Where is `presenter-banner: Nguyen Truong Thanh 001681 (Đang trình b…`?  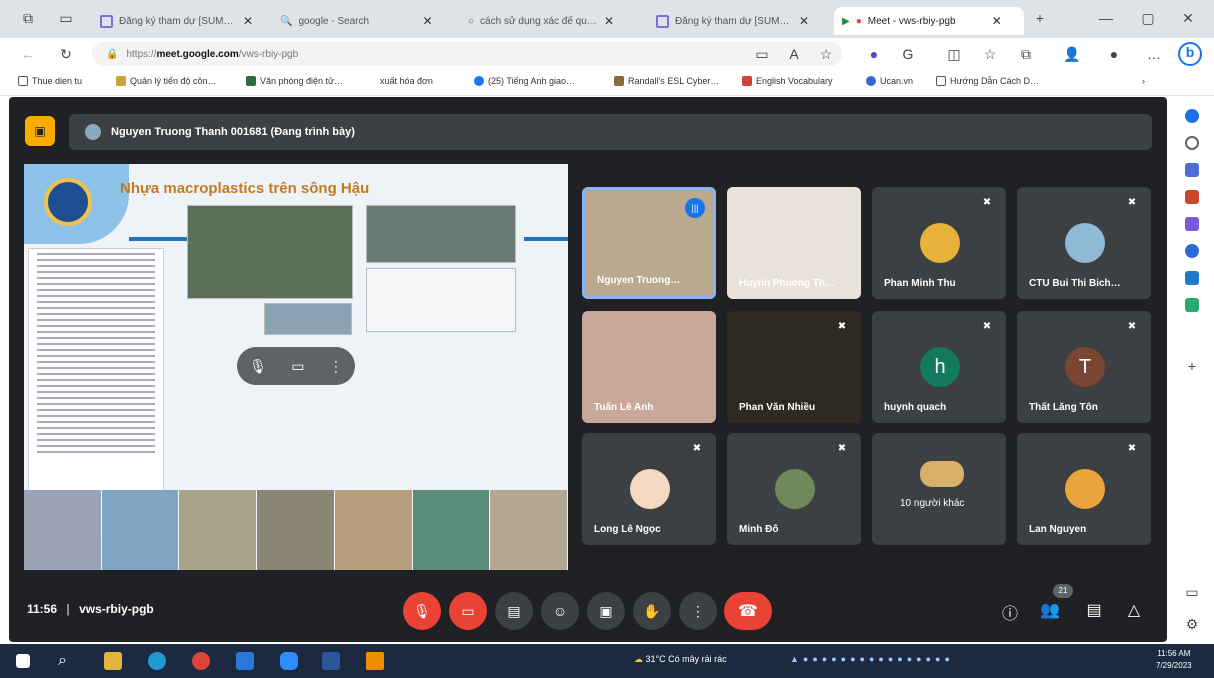 presenter-banner: Nguyen Truong Thanh 001681 (Đang trình b… is located at coordinates (610, 132).